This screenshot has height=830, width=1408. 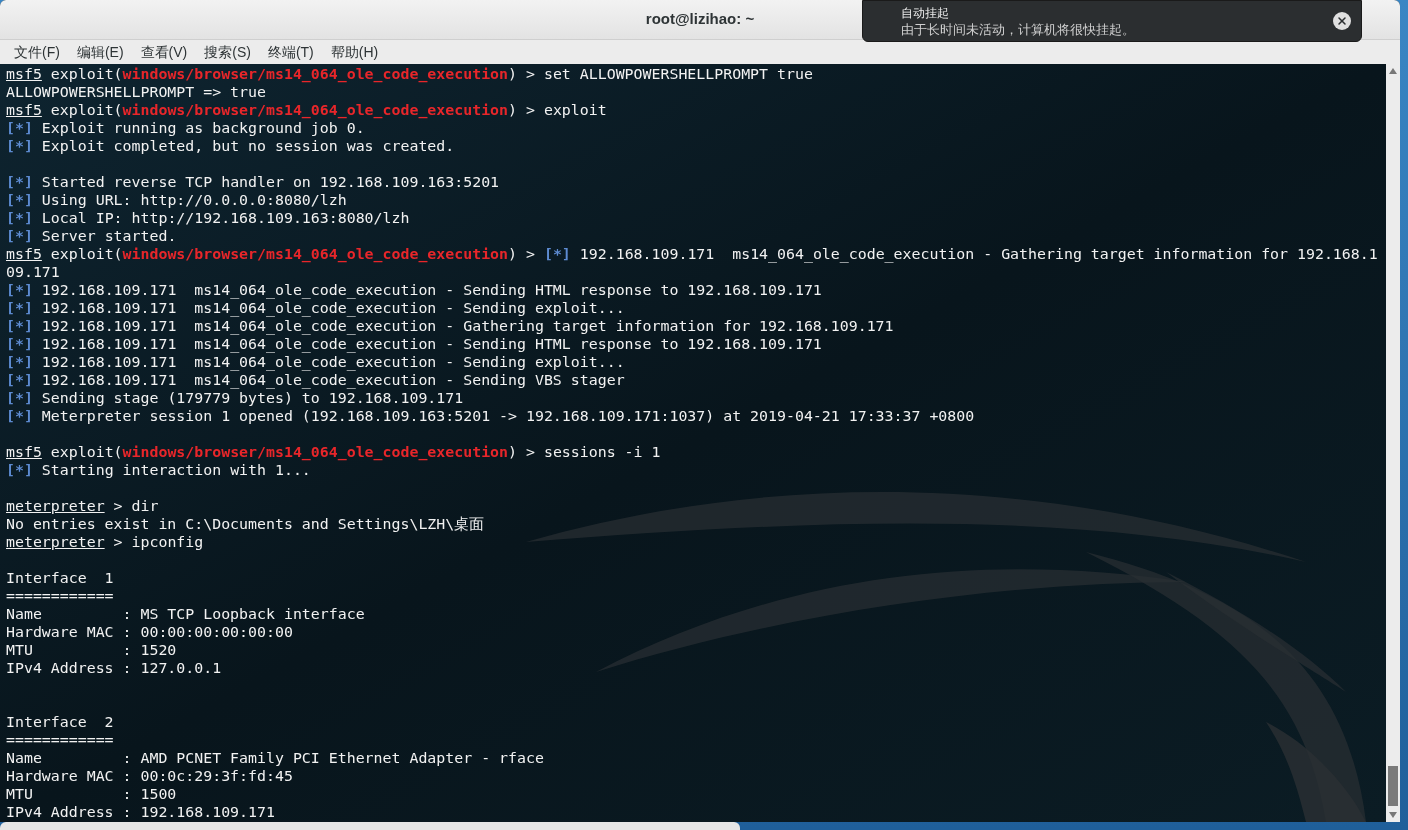 I want to click on terminal-line: MTU : 1520, so click(x=91, y=650).